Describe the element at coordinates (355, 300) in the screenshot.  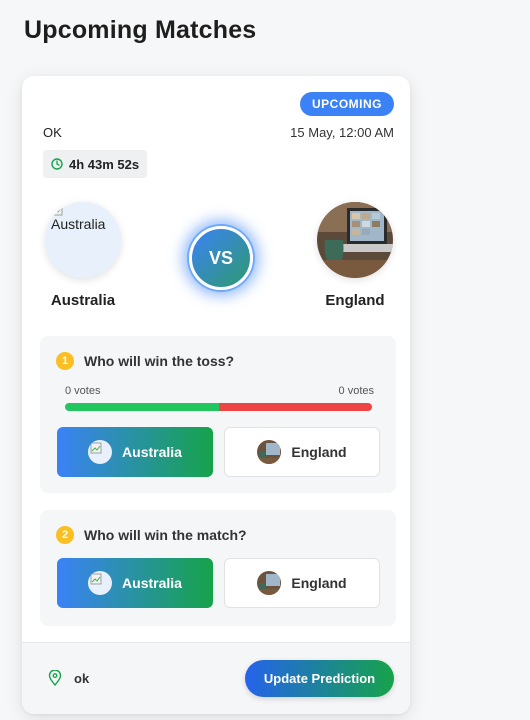
I see `team-b-name: England` at that location.